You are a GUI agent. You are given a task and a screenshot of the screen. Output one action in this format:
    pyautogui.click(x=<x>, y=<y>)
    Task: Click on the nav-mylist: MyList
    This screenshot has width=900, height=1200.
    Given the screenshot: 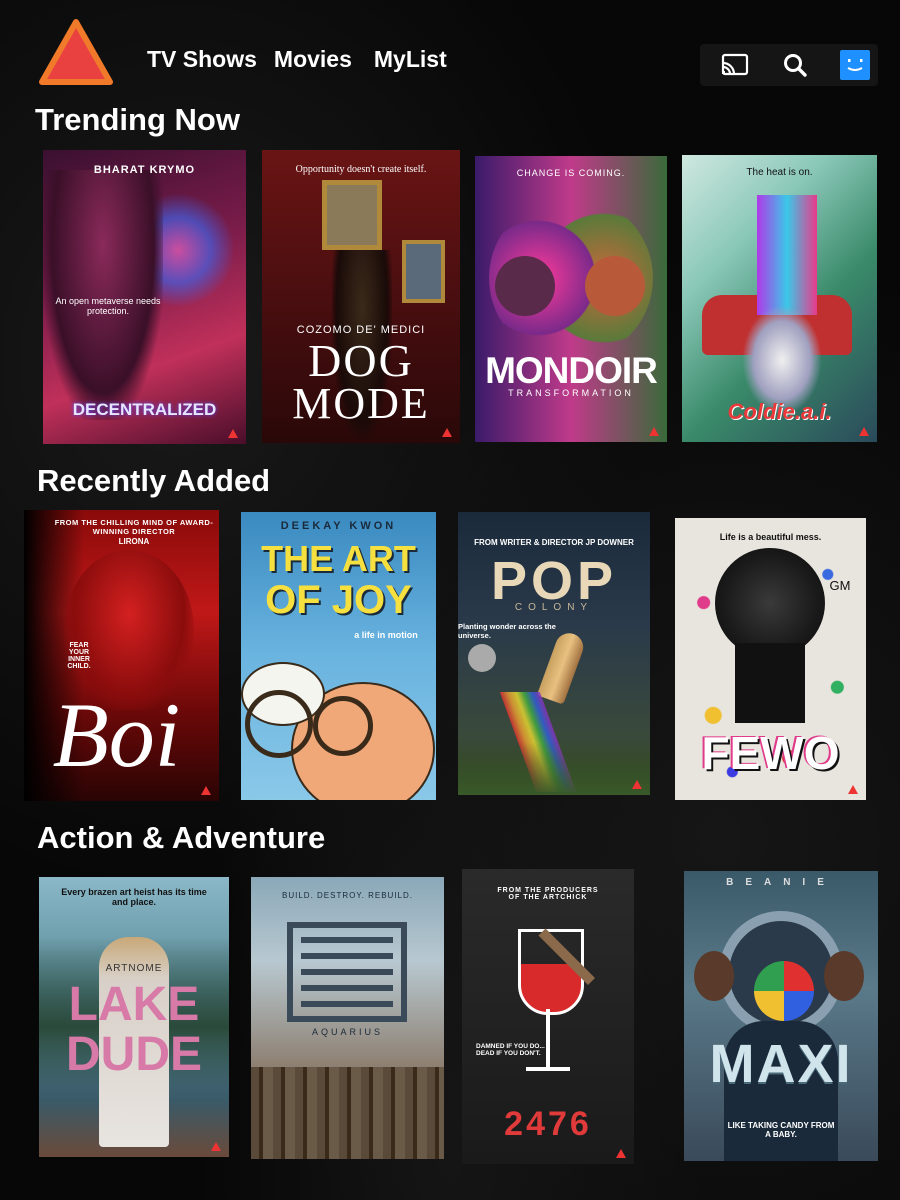 What is the action you would take?
    pyautogui.click(x=410, y=59)
    